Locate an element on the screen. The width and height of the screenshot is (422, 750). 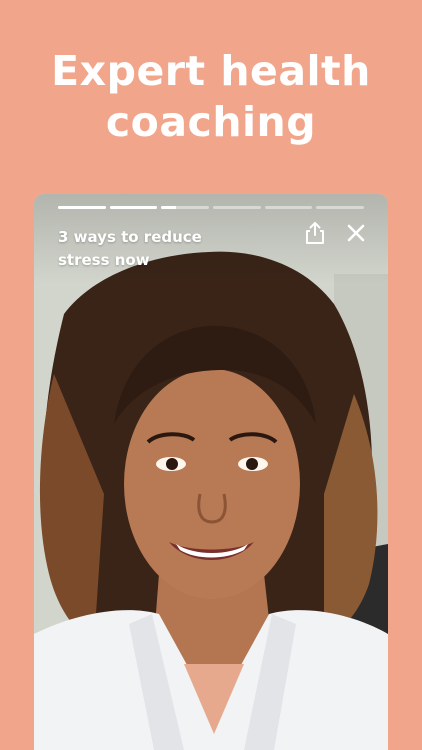
share-button is located at coordinates (315, 233).